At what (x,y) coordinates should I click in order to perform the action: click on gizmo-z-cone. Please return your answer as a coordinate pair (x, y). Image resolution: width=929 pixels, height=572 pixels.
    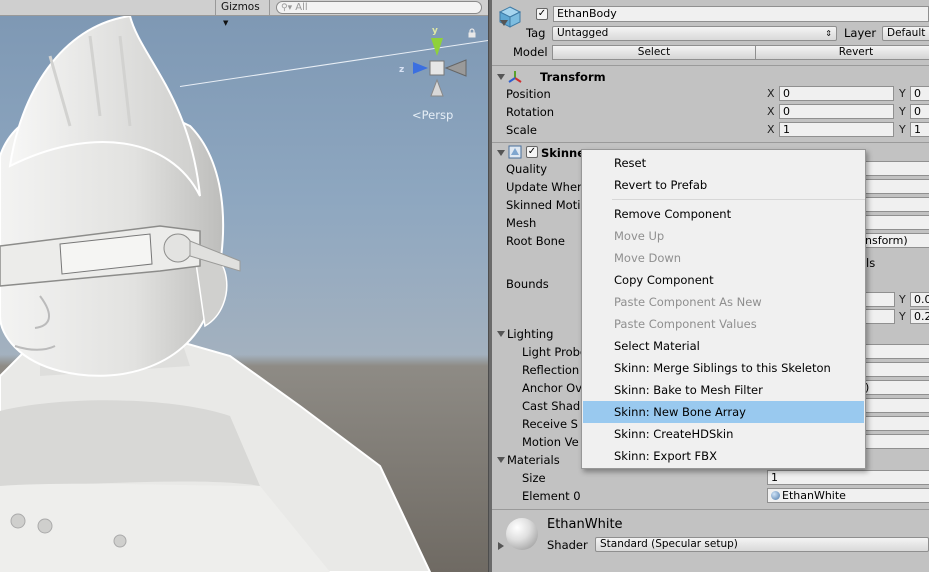
    Looking at the image, I should click on (420, 68).